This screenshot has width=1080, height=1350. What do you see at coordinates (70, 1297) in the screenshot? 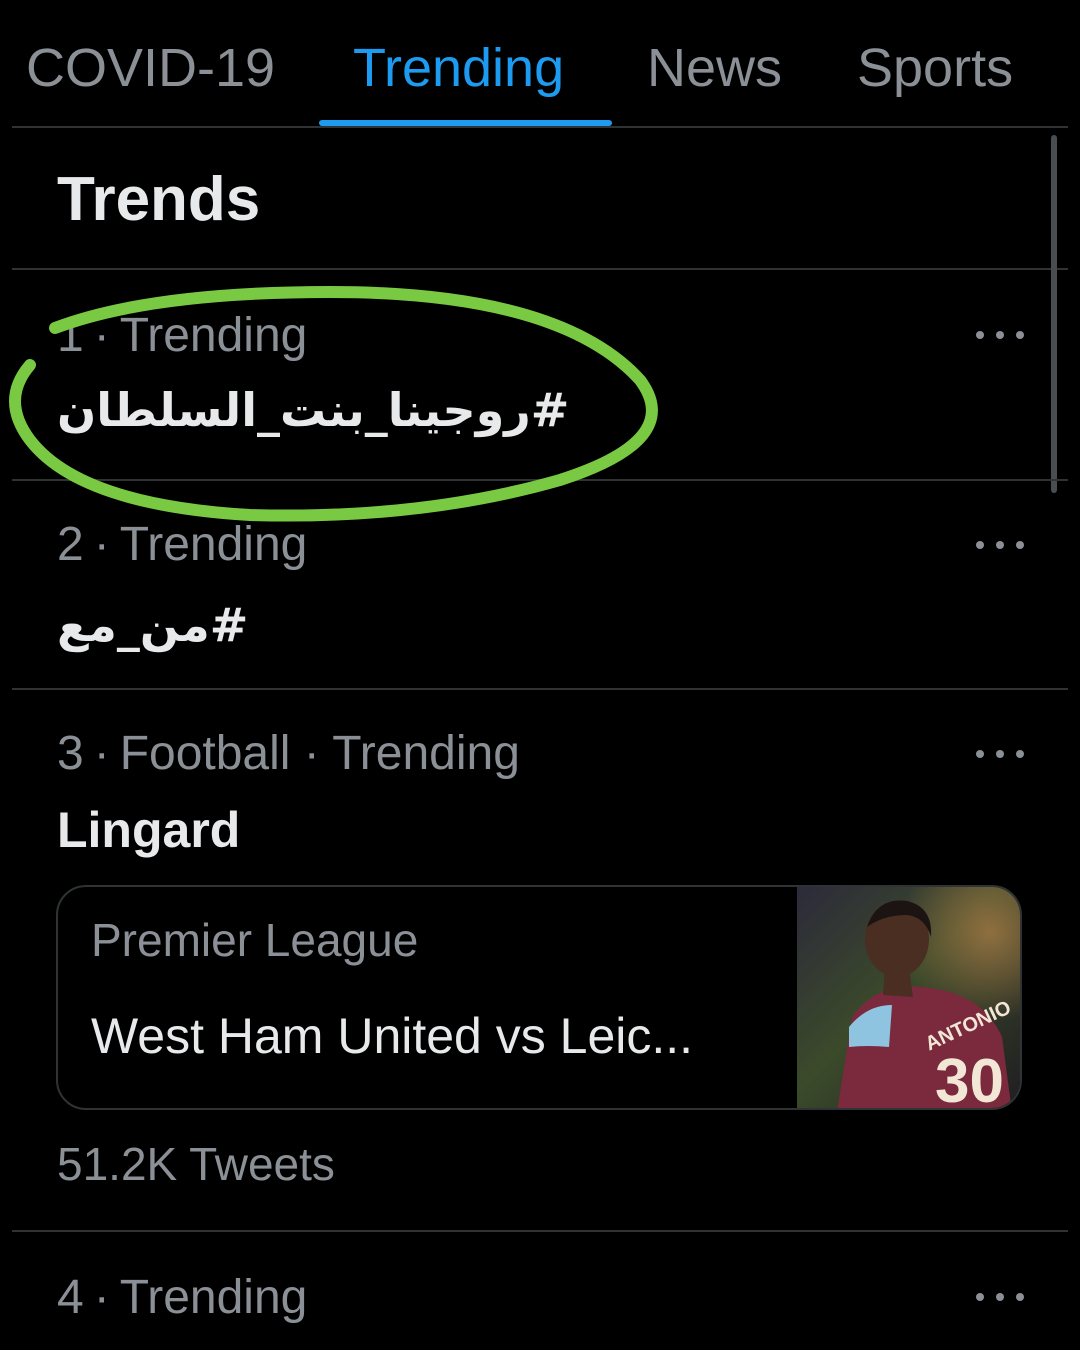
I see `trend-rank: 4` at bounding box center [70, 1297].